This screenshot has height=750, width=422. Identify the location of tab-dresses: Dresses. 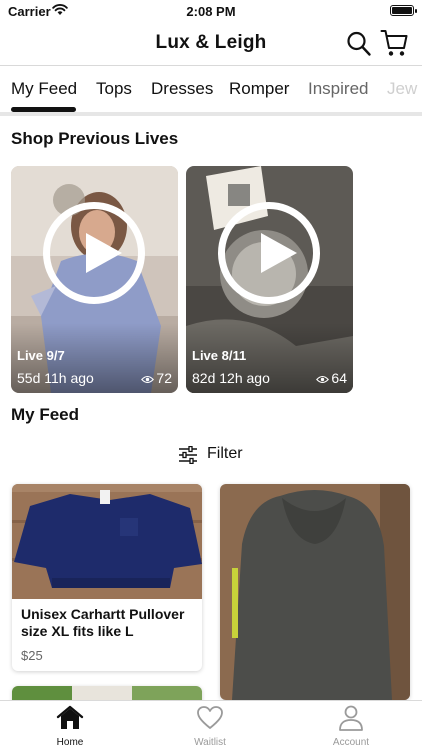
(182, 89).